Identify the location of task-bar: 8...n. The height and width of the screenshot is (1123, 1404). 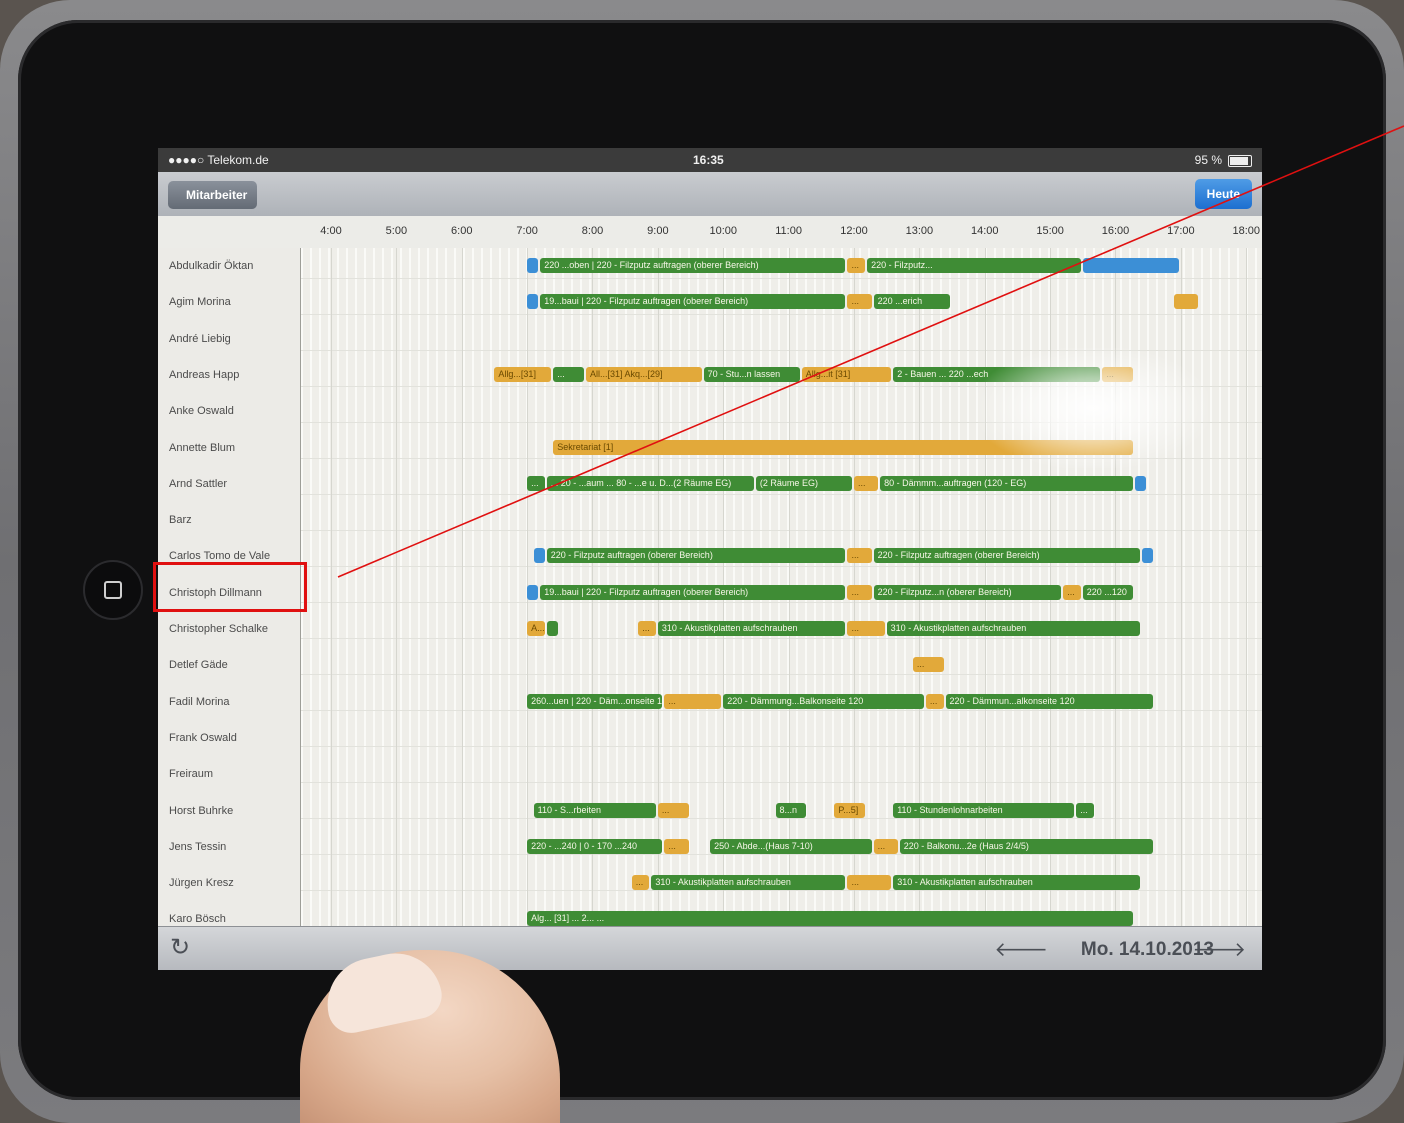
(791, 810).